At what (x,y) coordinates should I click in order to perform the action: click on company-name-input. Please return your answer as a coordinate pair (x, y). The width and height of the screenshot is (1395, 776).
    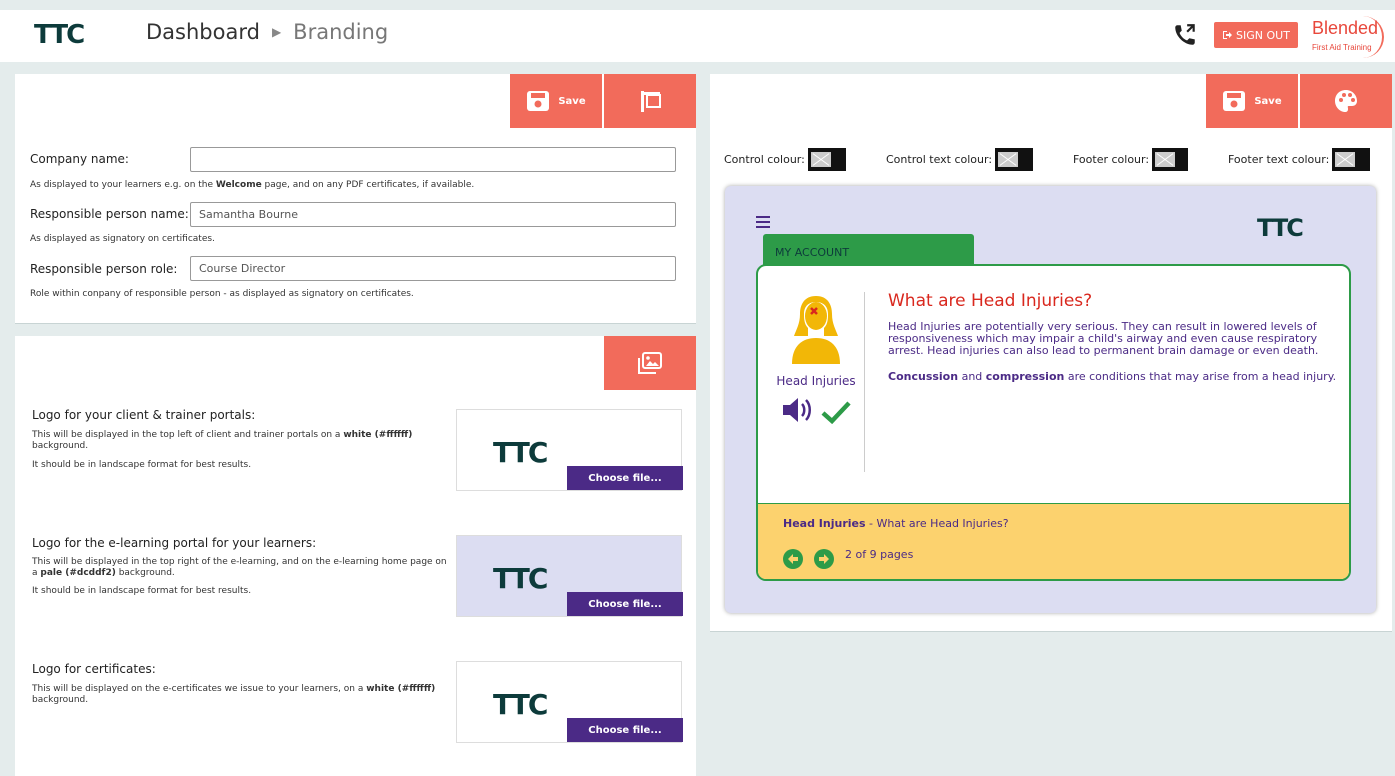
    Looking at the image, I should click on (433, 159).